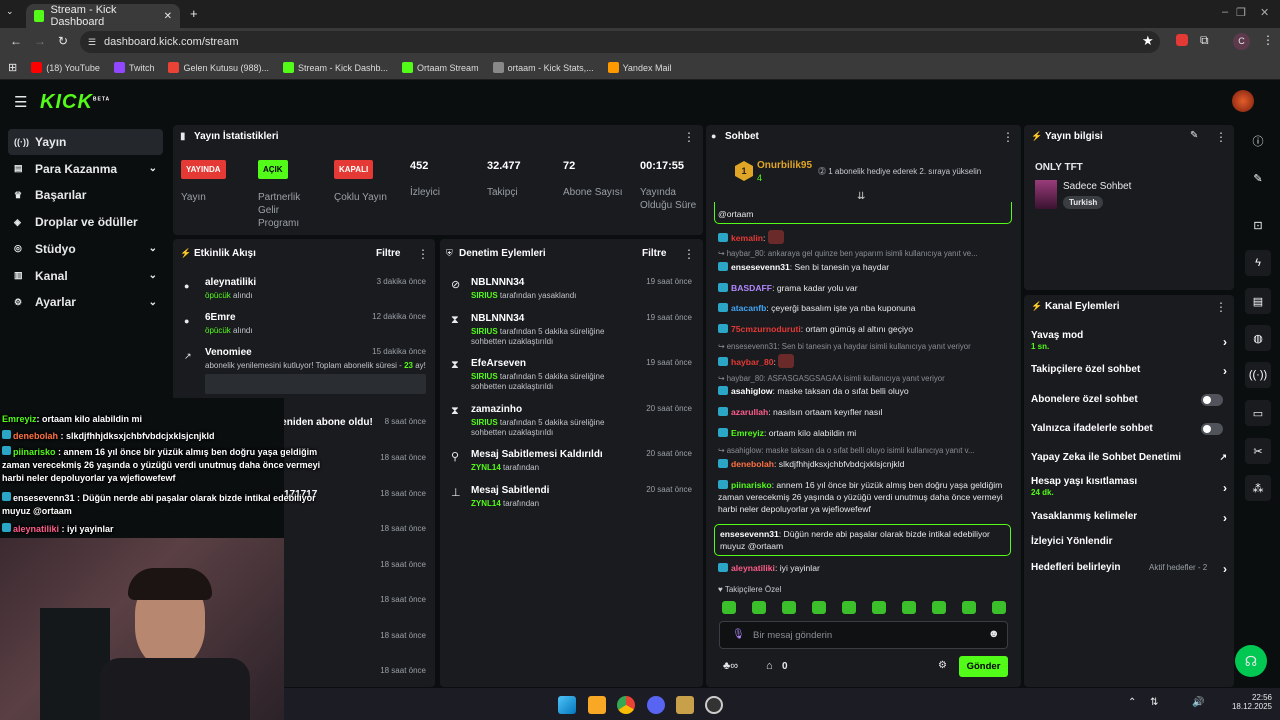 The width and height of the screenshot is (1280, 720). What do you see at coordinates (738, 634) in the screenshot?
I see `mic-icon: 🎙` at bounding box center [738, 634].